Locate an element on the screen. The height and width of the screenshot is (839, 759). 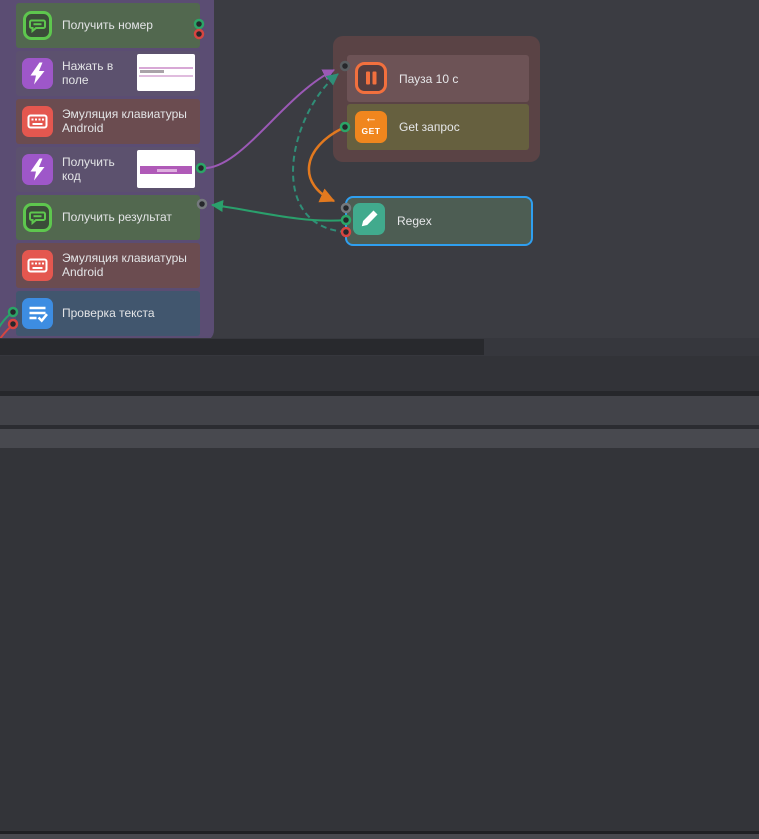
node-label: Проверка текста is located at coordinates (108, 312).